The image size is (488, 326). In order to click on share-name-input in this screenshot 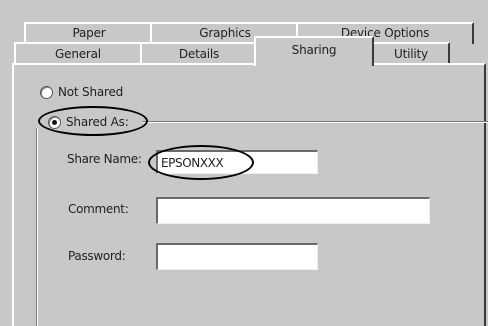, I will do `click(237, 162)`.